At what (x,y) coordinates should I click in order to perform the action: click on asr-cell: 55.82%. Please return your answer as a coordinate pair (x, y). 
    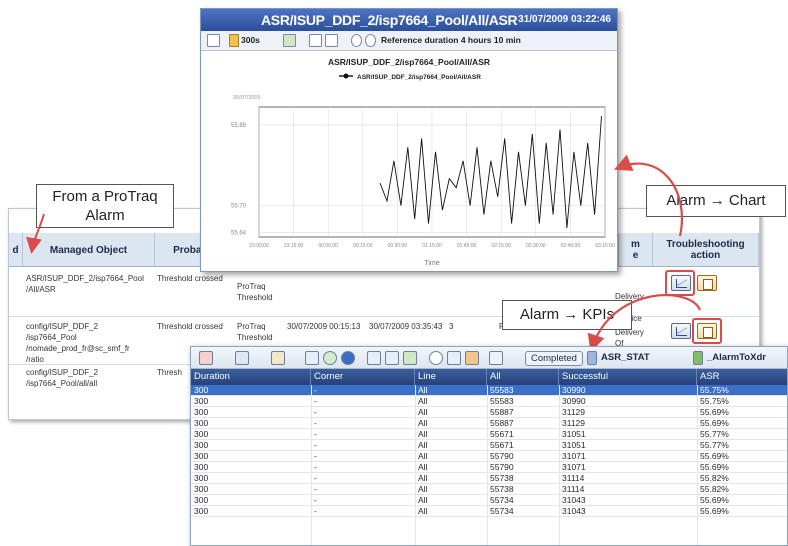
    Looking at the image, I should click on (714, 478).